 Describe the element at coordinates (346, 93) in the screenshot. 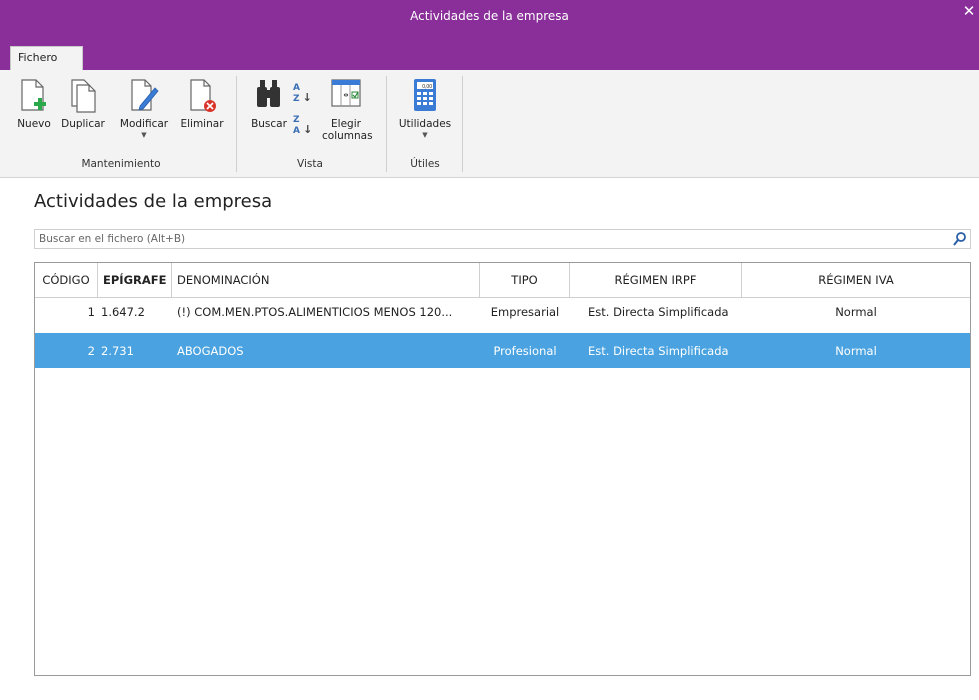

I see `choose-columns-icon` at that location.